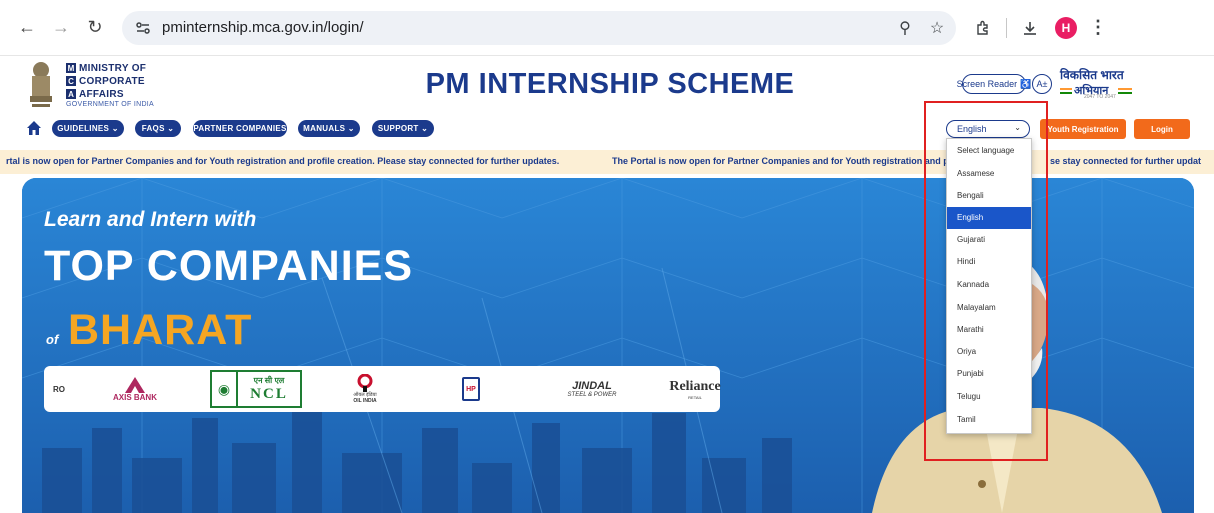 The height and width of the screenshot is (513, 1214). What do you see at coordinates (1030, 28) in the screenshot?
I see `download-icon` at bounding box center [1030, 28].